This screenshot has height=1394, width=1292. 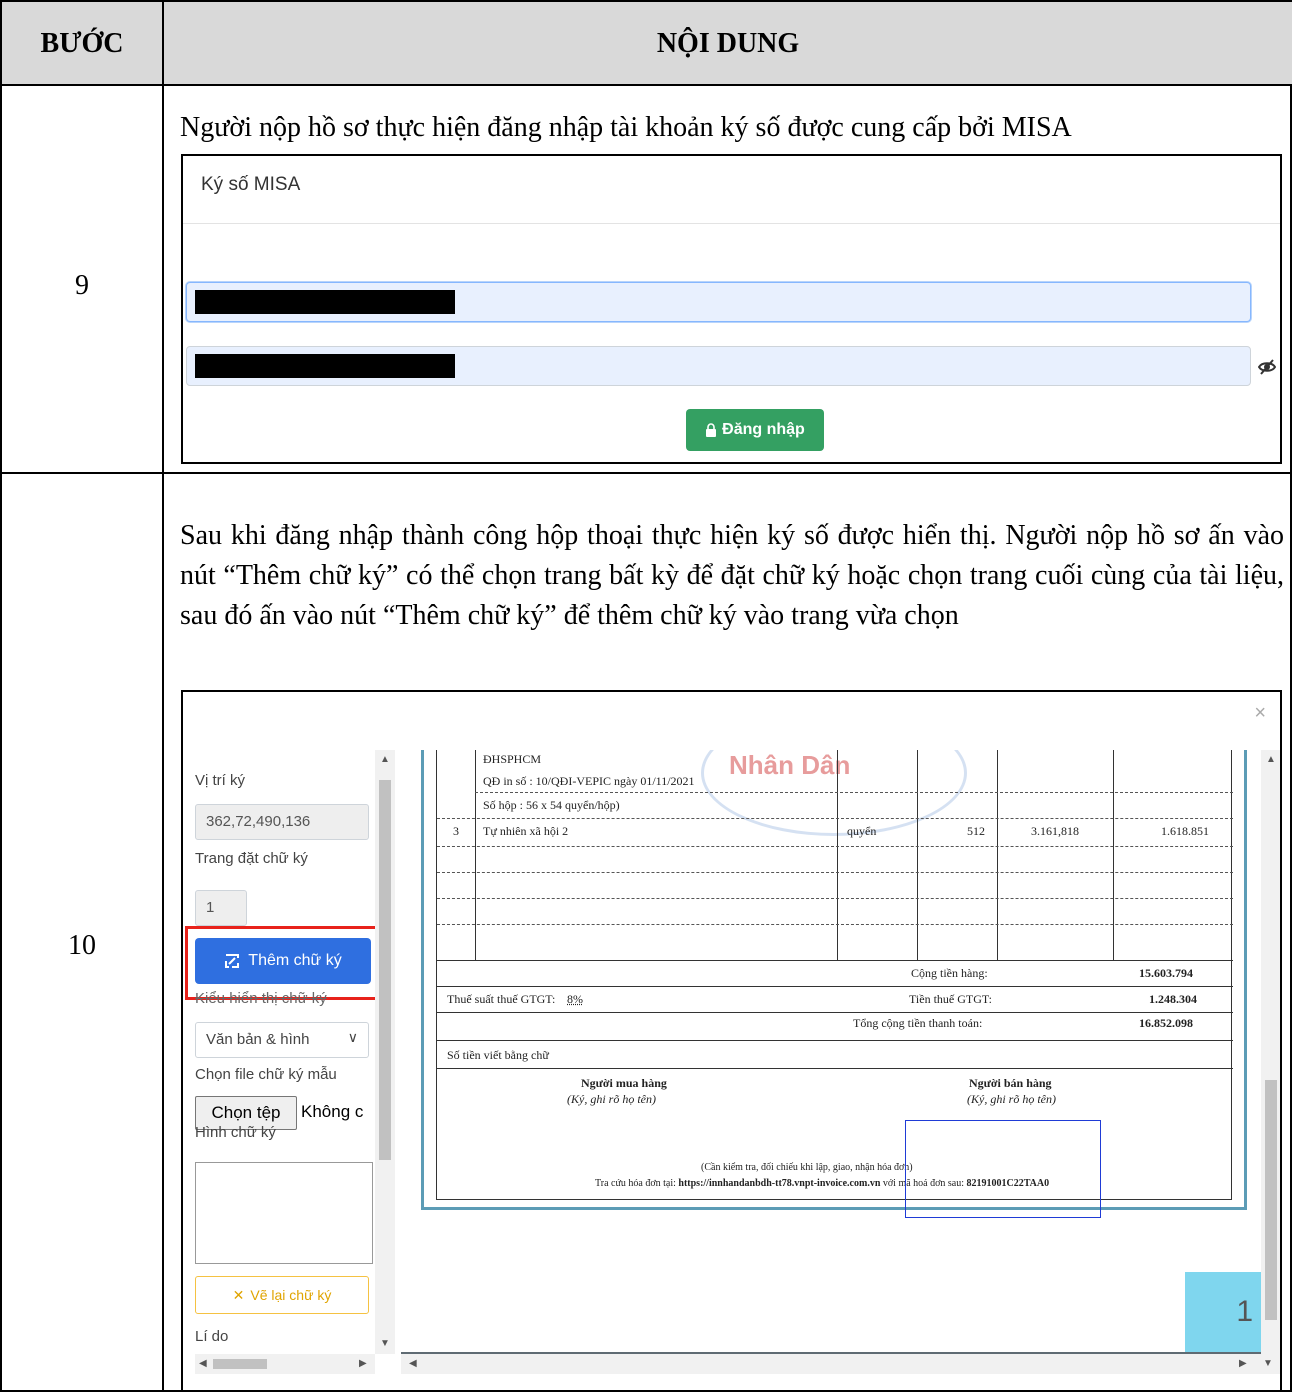 I want to click on vat-rate-value: 8%, so click(x=575, y=999).